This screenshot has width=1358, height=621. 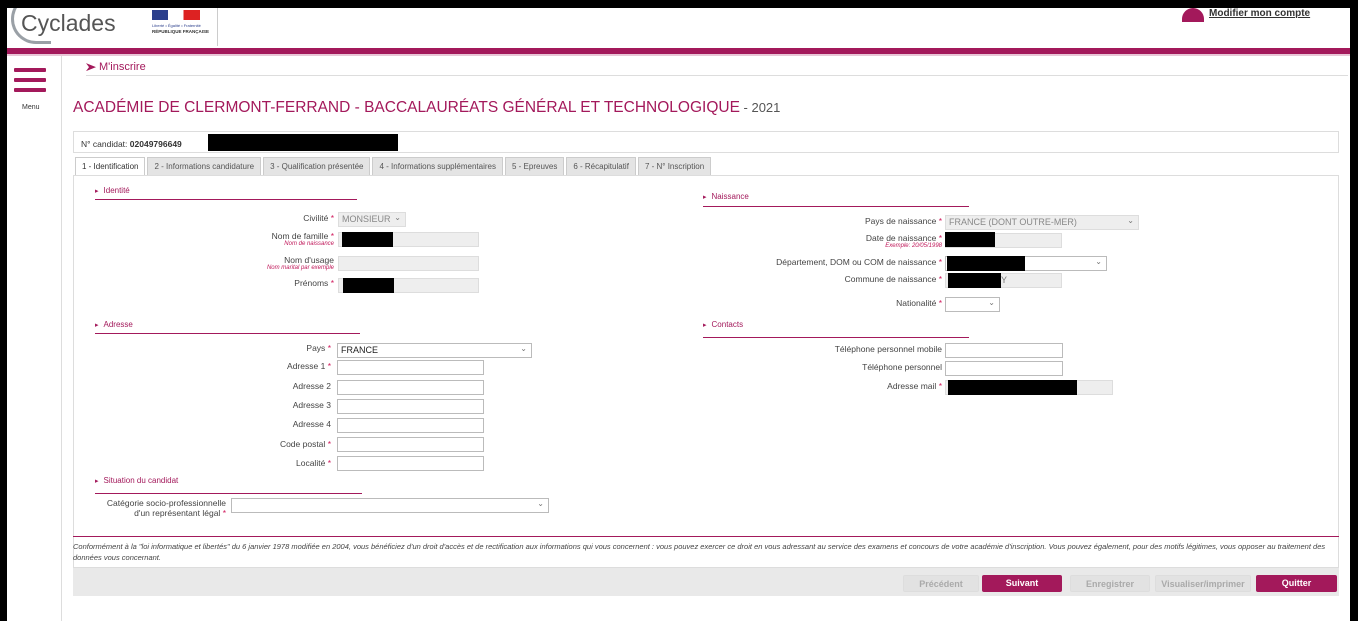 I want to click on tab-informations-supplementaires: 4 - Informations supplémentaires, so click(x=437, y=166).